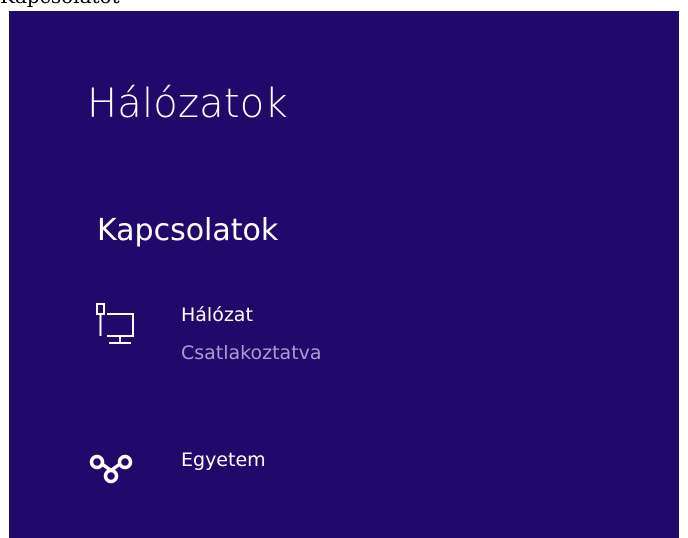 The width and height of the screenshot is (688, 538). What do you see at coordinates (111, 470) in the screenshot?
I see `vpn-icon` at bounding box center [111, 470].